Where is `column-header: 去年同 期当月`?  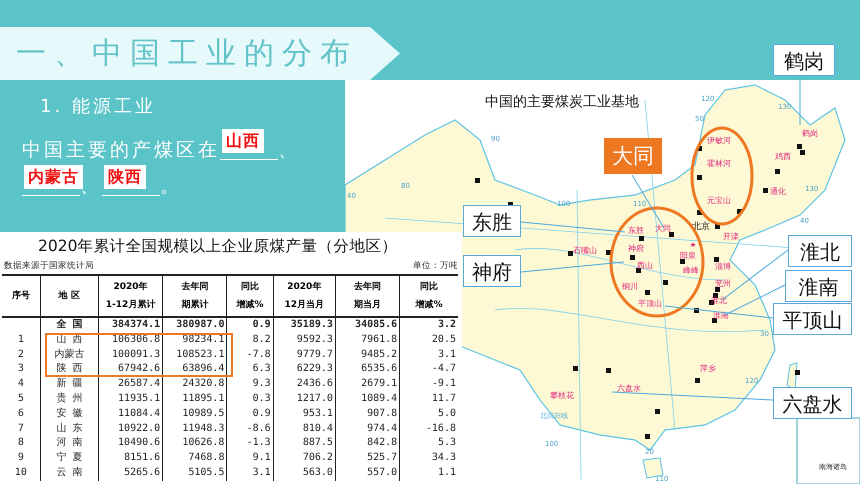 column-header: 去年同 期当月 is located at coordinates (367, 296).